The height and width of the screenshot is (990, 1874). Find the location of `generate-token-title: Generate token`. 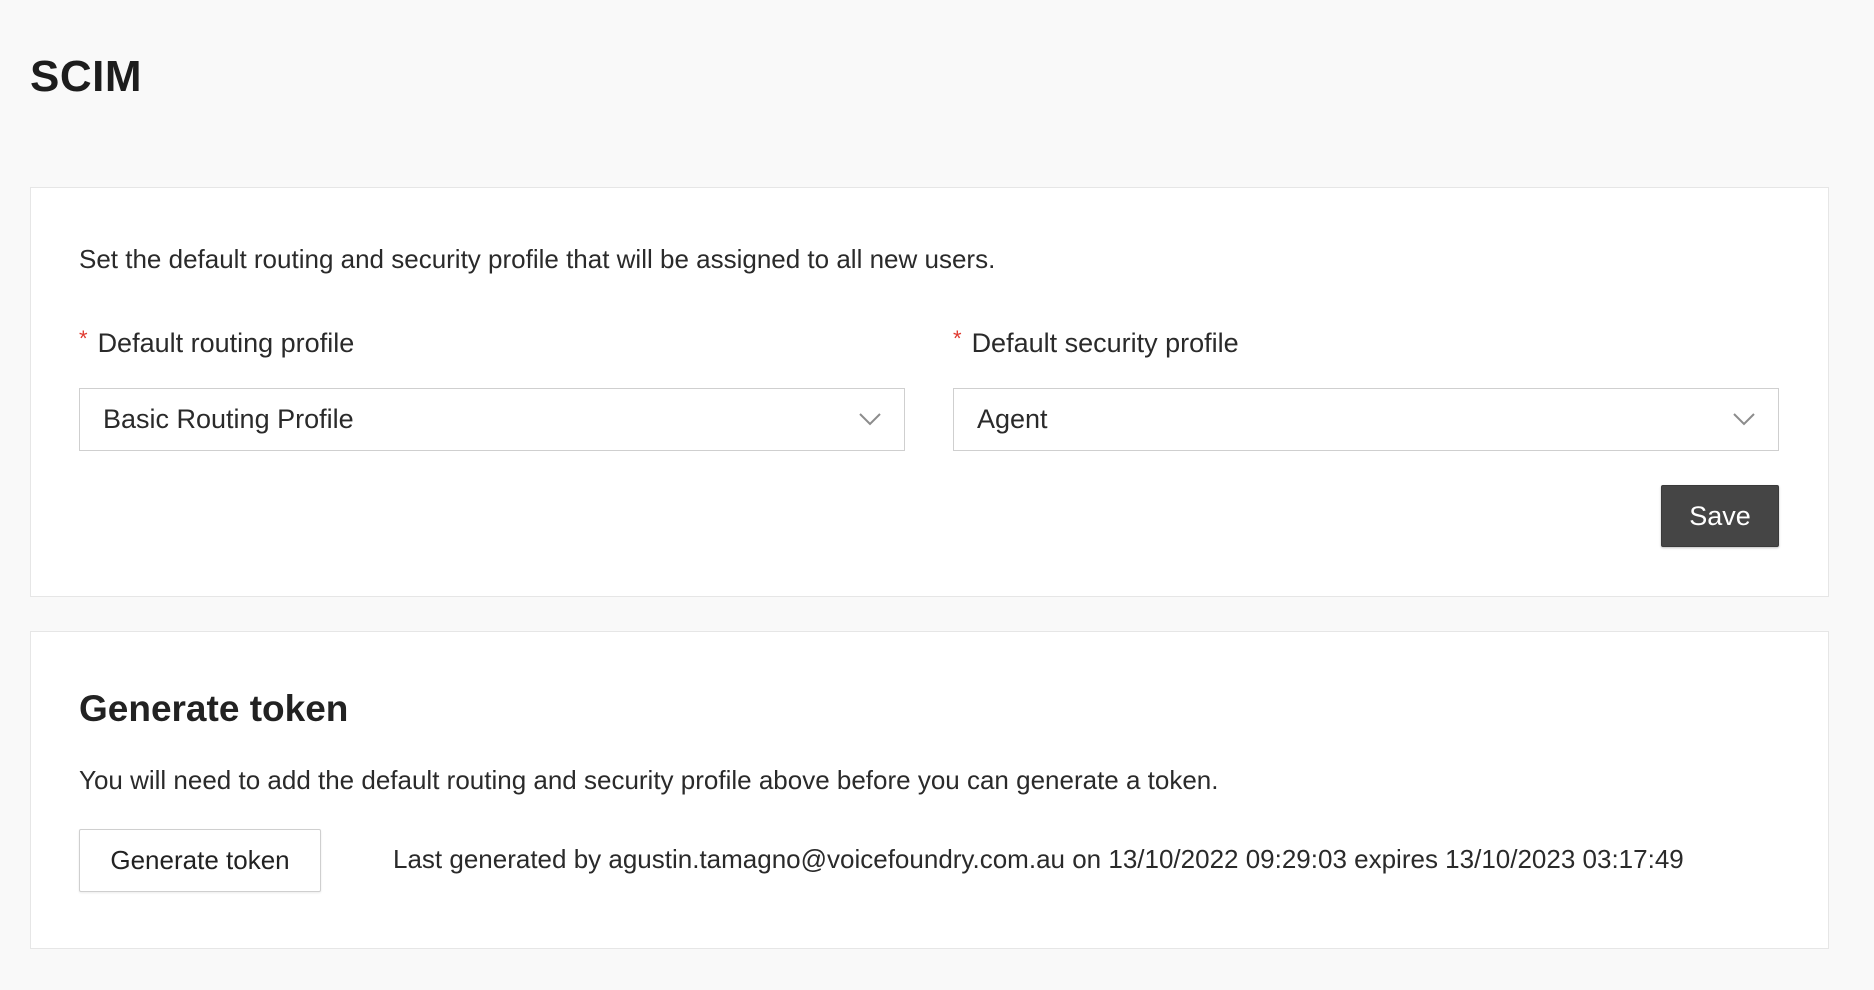

generate-token-title: Generate token is located at coordinates (214, 708).